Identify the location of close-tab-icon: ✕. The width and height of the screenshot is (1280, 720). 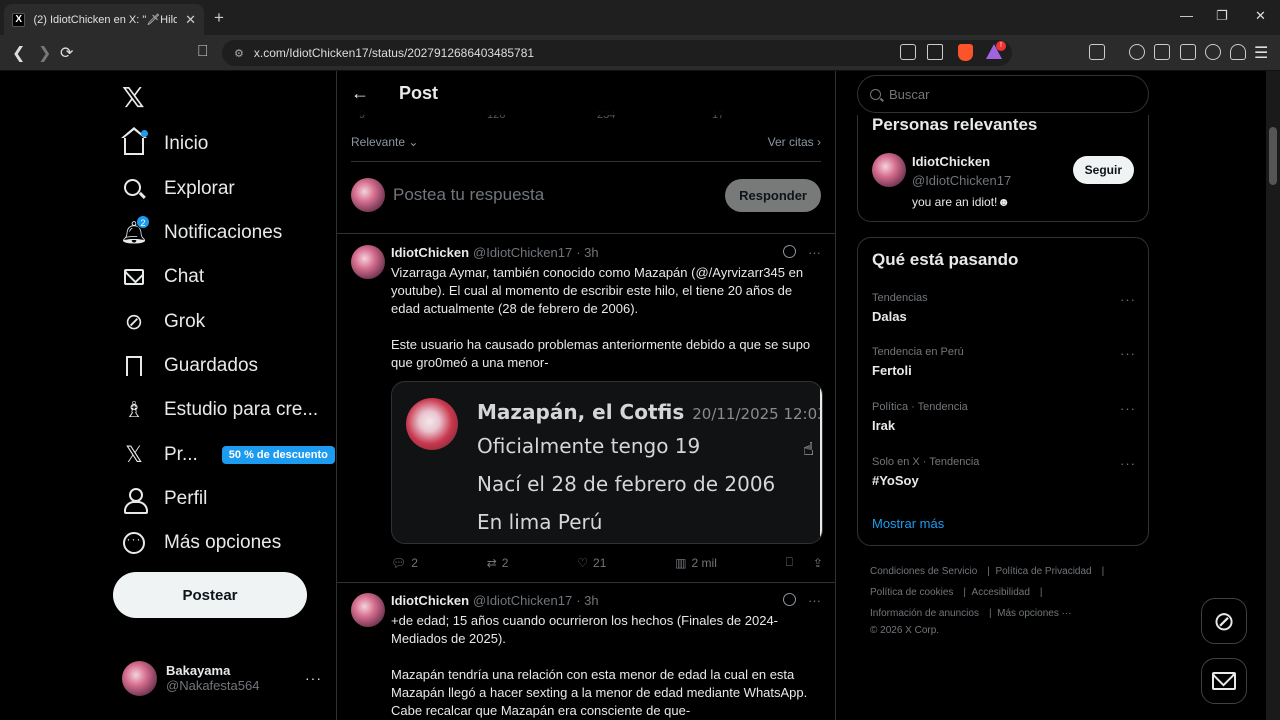
(190, 20).